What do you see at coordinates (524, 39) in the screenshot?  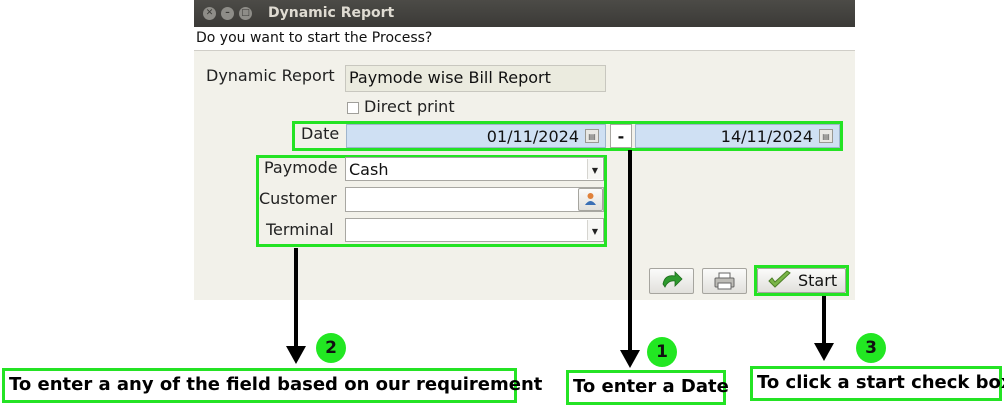 I see `process-prompt: Do you want to start the Process?` at bounding box center [524, 39].